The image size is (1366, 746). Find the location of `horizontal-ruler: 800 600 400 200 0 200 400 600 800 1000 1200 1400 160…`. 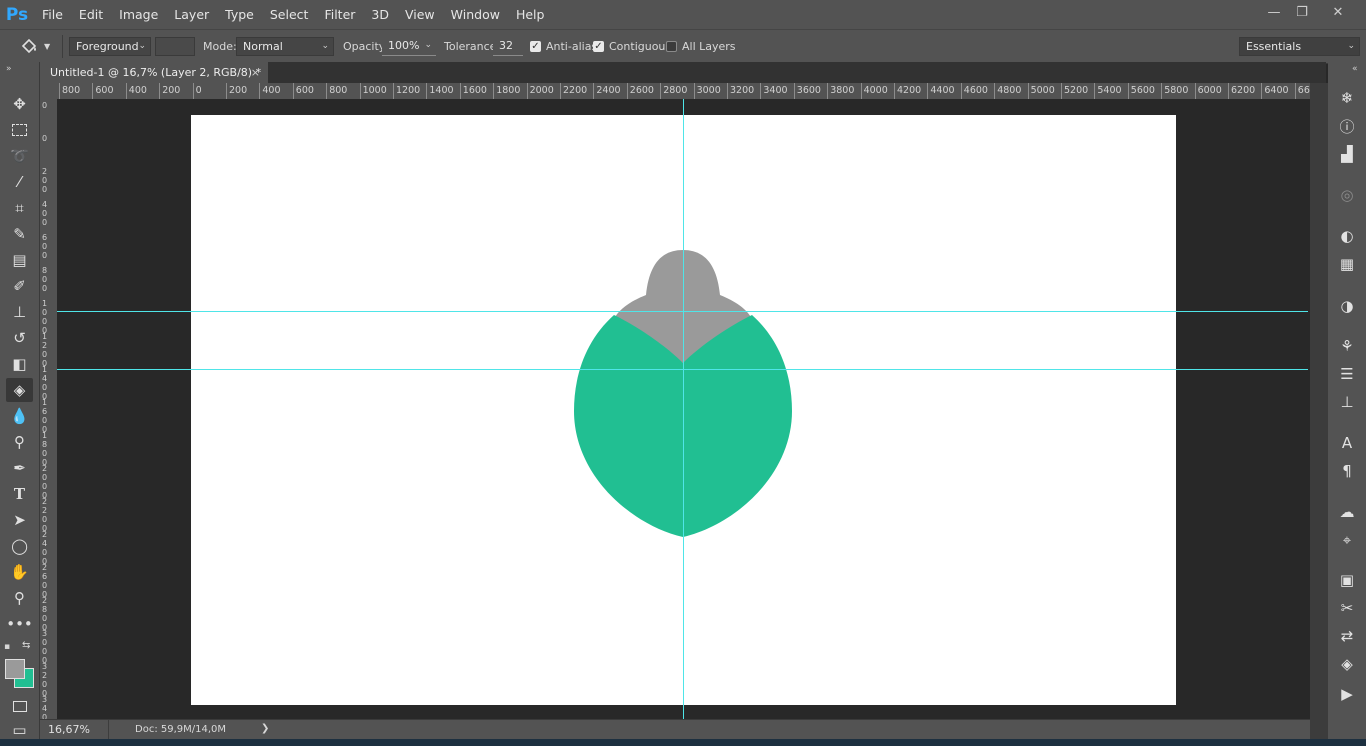

horizontal-ruler: 800 600 400 200 0 200 400 600 800 1000 1200 1400 160… is located at coordinates (683, 91).